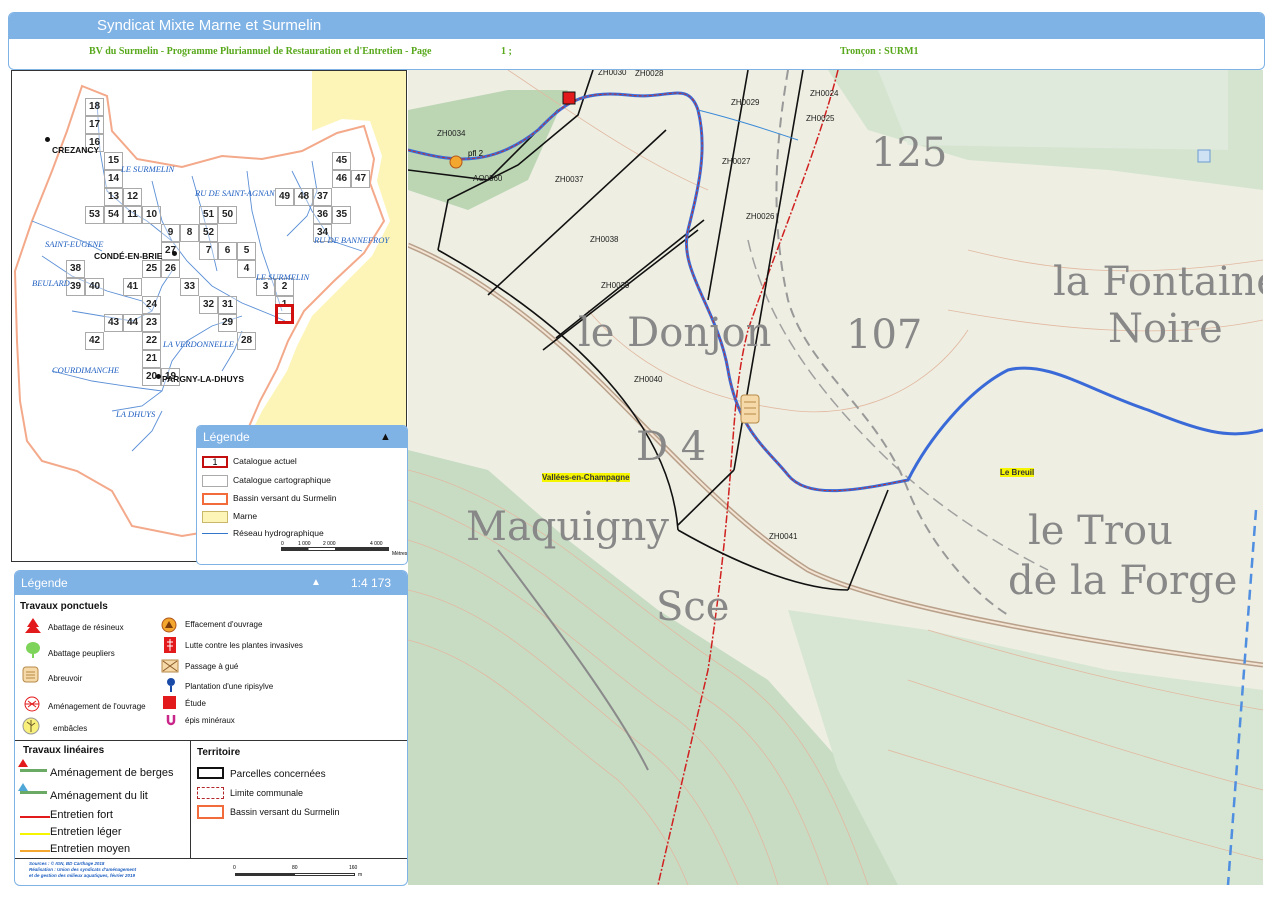 This screenshot has width=1271, height=900. What do you see at coordinates (284, 197) in the screenshot?
I see `catalogue-cell-49: 49` at bounding box center [284, 197].